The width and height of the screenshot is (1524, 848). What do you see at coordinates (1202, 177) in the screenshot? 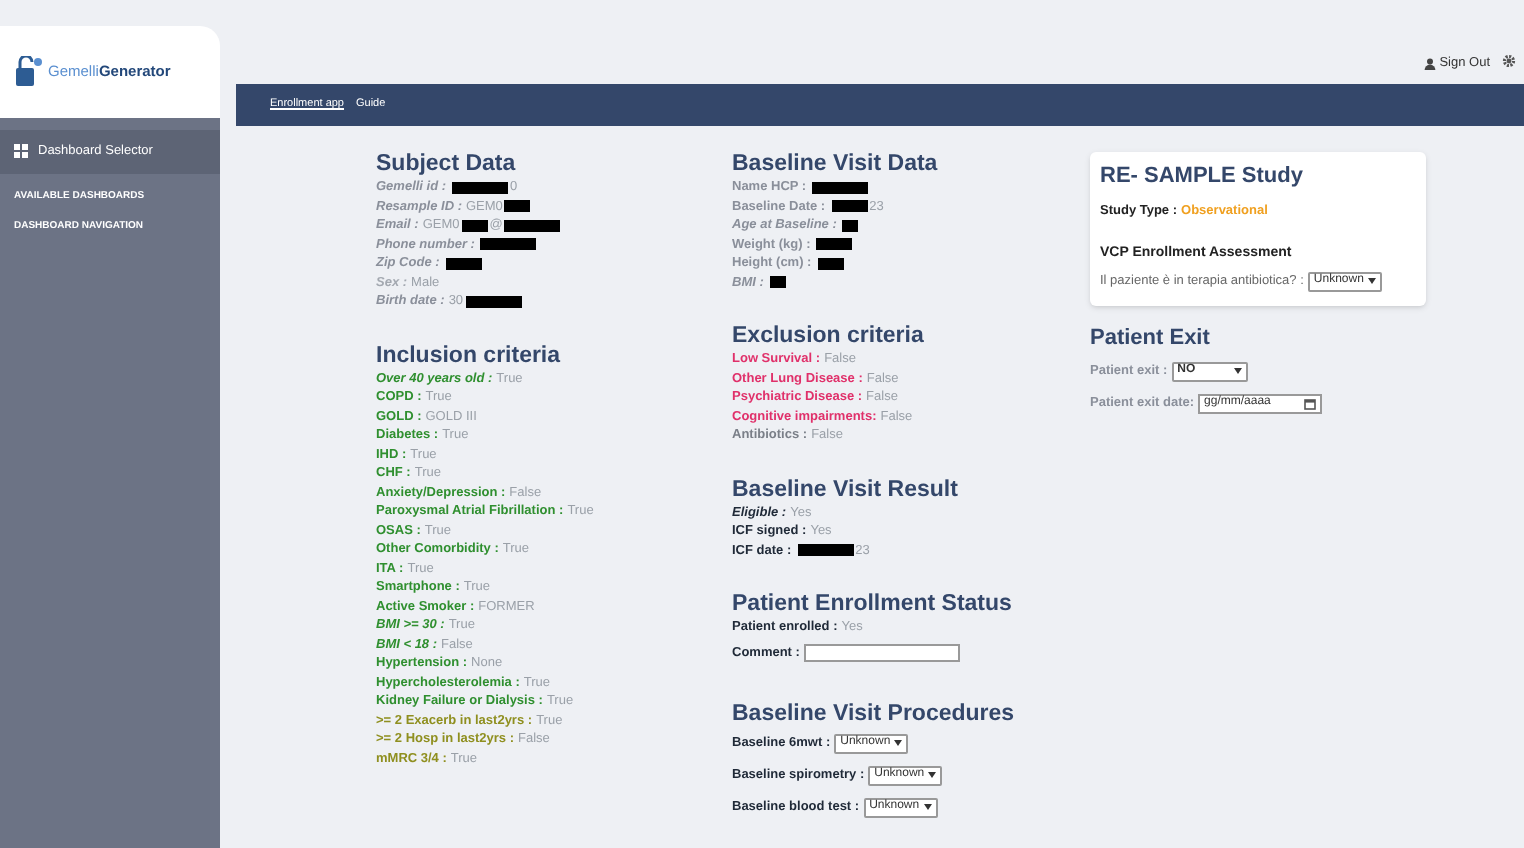
I see `card-title: RE- SAMPLE Study` at bounding box center [1202, 177].